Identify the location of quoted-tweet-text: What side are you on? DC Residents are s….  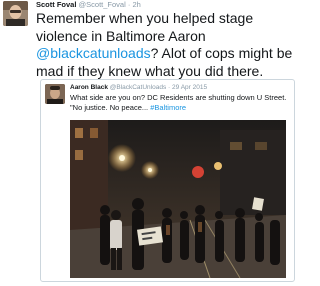
(181, 103).